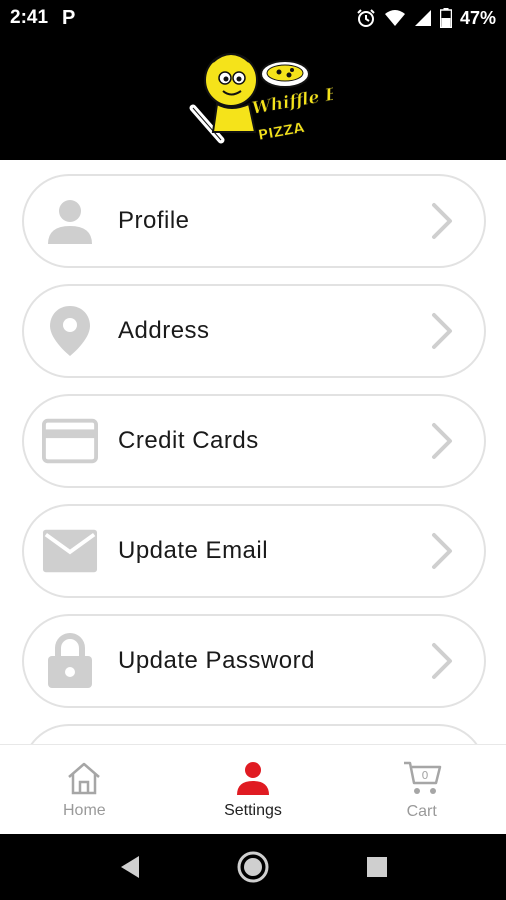 The image size is (506, 900). Describe the element at coordinates (253, 810) in the screenshot. I see `nav-settings-label: Settings` at that location.